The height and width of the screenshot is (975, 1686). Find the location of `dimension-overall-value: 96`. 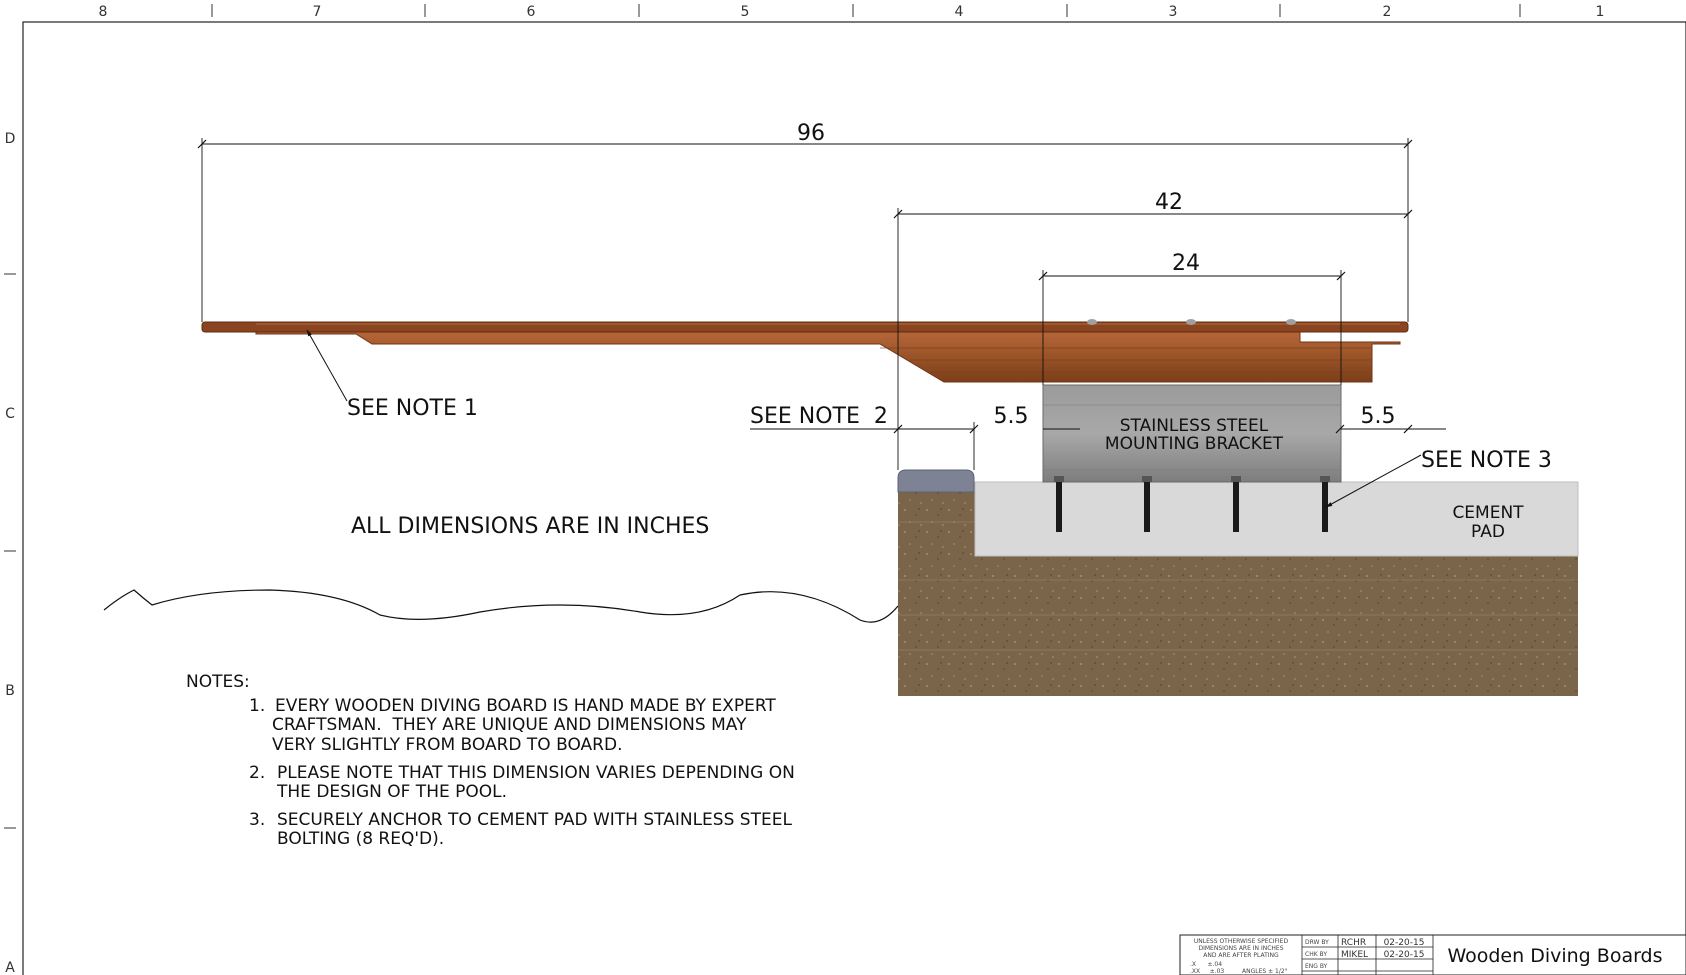

dimension-overall-value: 96 is located at coordinates (811, 133).